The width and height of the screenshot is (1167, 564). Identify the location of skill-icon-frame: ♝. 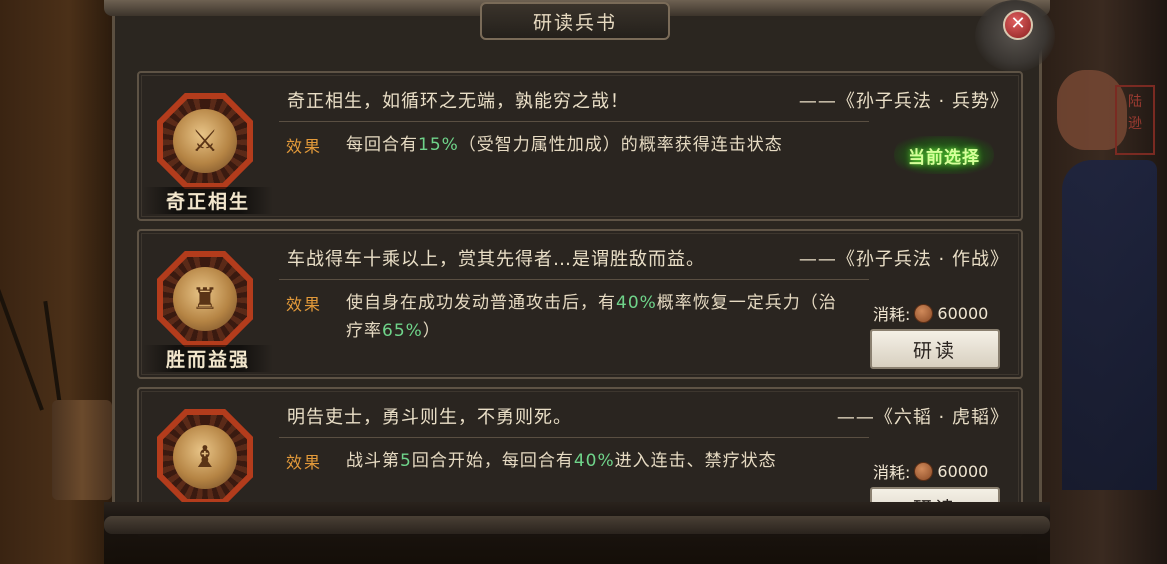
(205, 457).